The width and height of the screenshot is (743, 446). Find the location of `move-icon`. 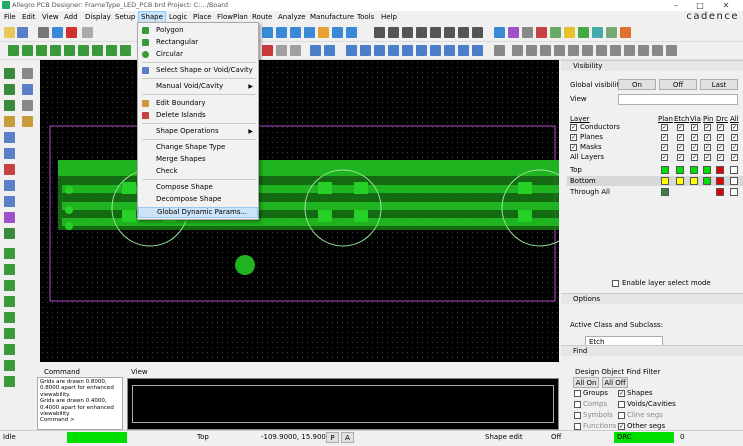

move-icon is located at coordinates (43, 32).